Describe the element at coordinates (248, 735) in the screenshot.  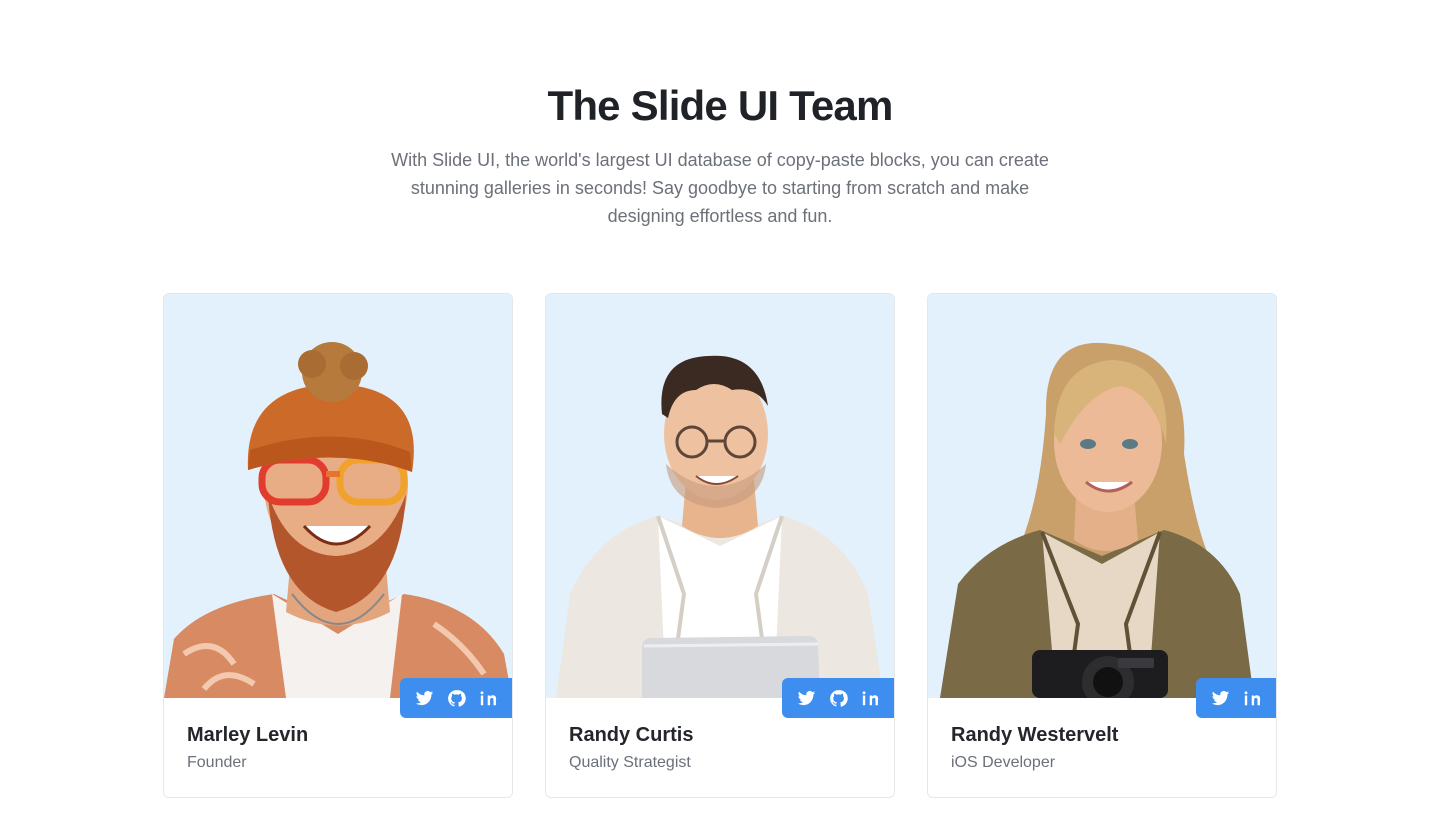
I see `member-name: Marley Levin` at that location.